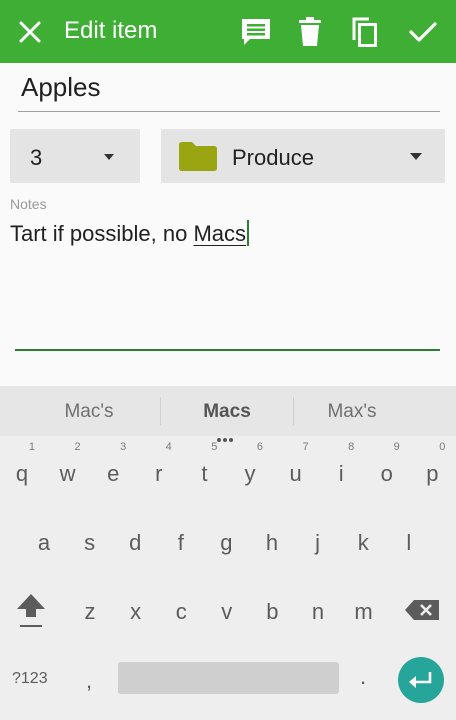  I want to click on more-suggestions-icon, so click(225, 438).